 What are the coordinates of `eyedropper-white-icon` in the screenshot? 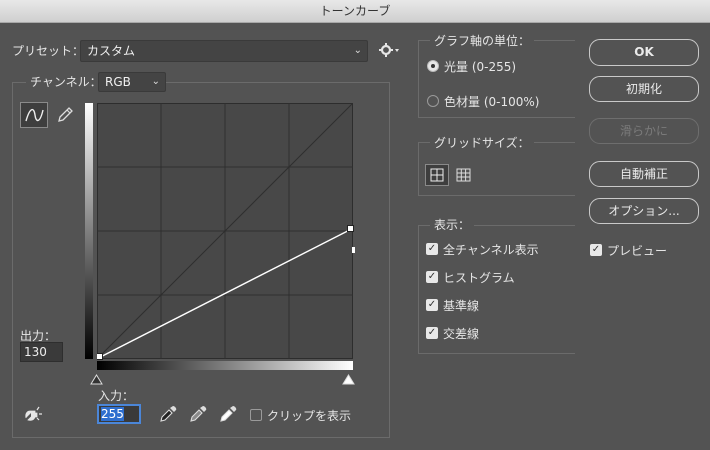 It's located at (228, 414).